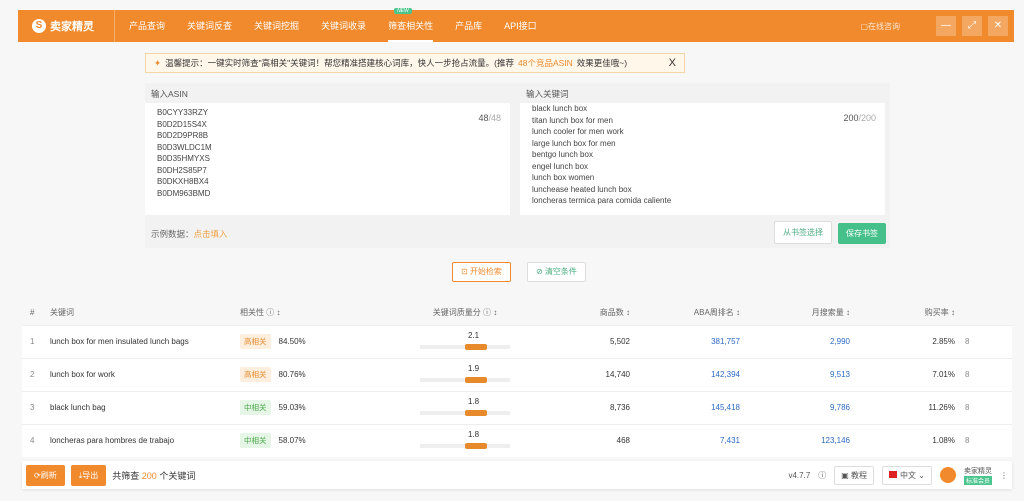  I want to click on list-line: lunchease heated lunch box, so click(582, 189).